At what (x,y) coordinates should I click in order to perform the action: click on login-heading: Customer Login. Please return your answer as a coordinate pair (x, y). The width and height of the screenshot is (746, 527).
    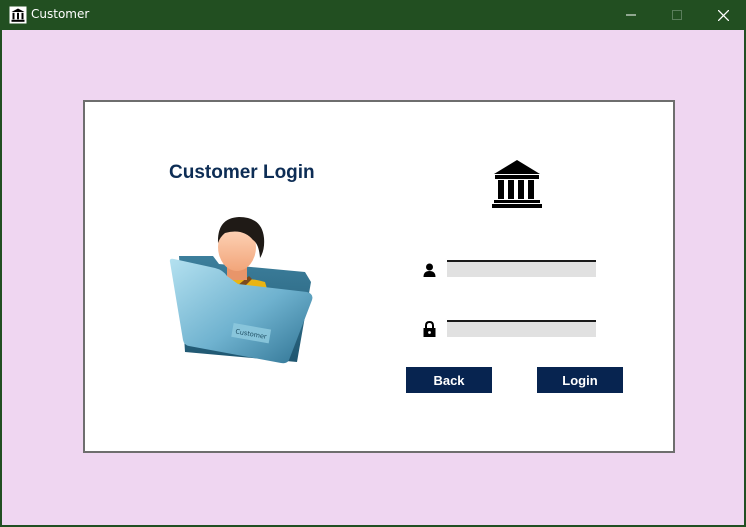
    Looking at the image, I should click on (242, 172).